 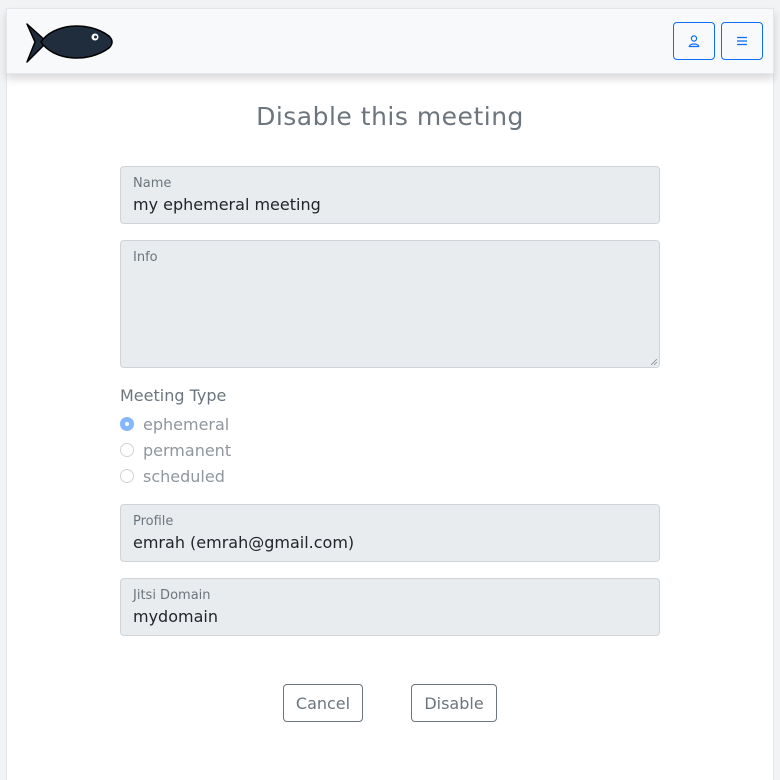 I want to click on name-value: my ephemeral meeting, so click(x=227, y=204).